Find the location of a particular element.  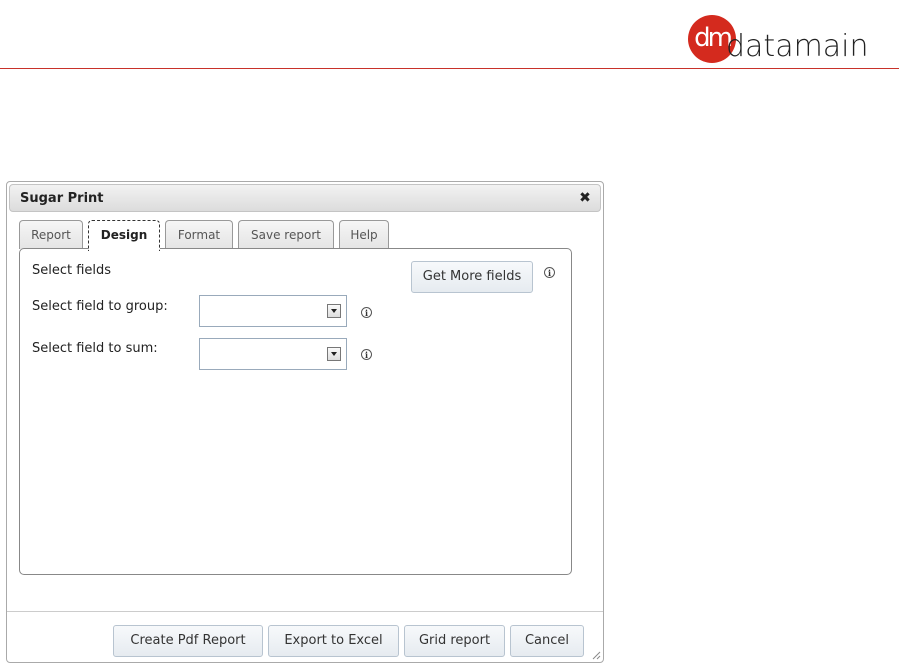

group-field-label: Select field to group: is located at coordinates (100, 306).